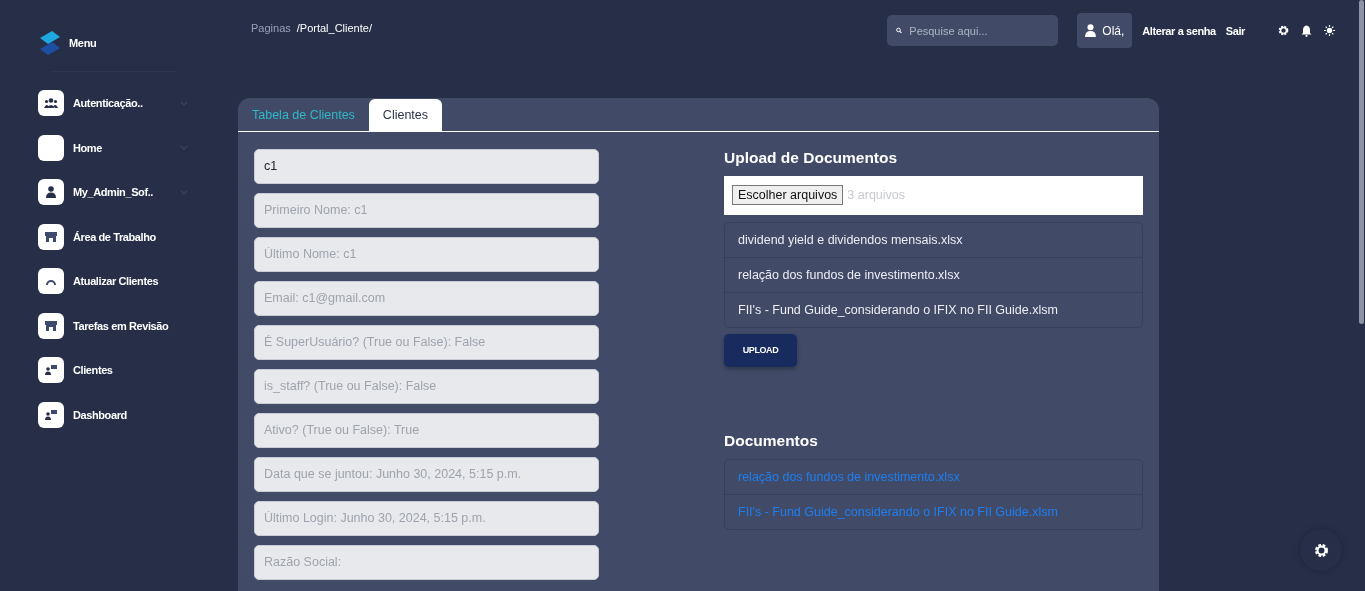 The width and height of the screenshot is (1365, 591). Describe the element at coordinates (426, 518) in the screenshot. I see `input-field: Último Login: Junho 30, 2024, 5:15 p.m.` at that location.